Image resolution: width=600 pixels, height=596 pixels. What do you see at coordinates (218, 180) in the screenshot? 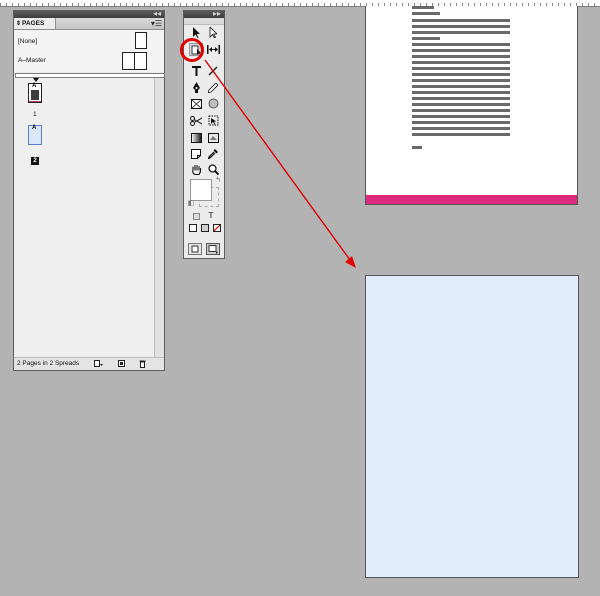
I see `swap-fill-stroke-icon: ↰` at bounding box center [218, 180].